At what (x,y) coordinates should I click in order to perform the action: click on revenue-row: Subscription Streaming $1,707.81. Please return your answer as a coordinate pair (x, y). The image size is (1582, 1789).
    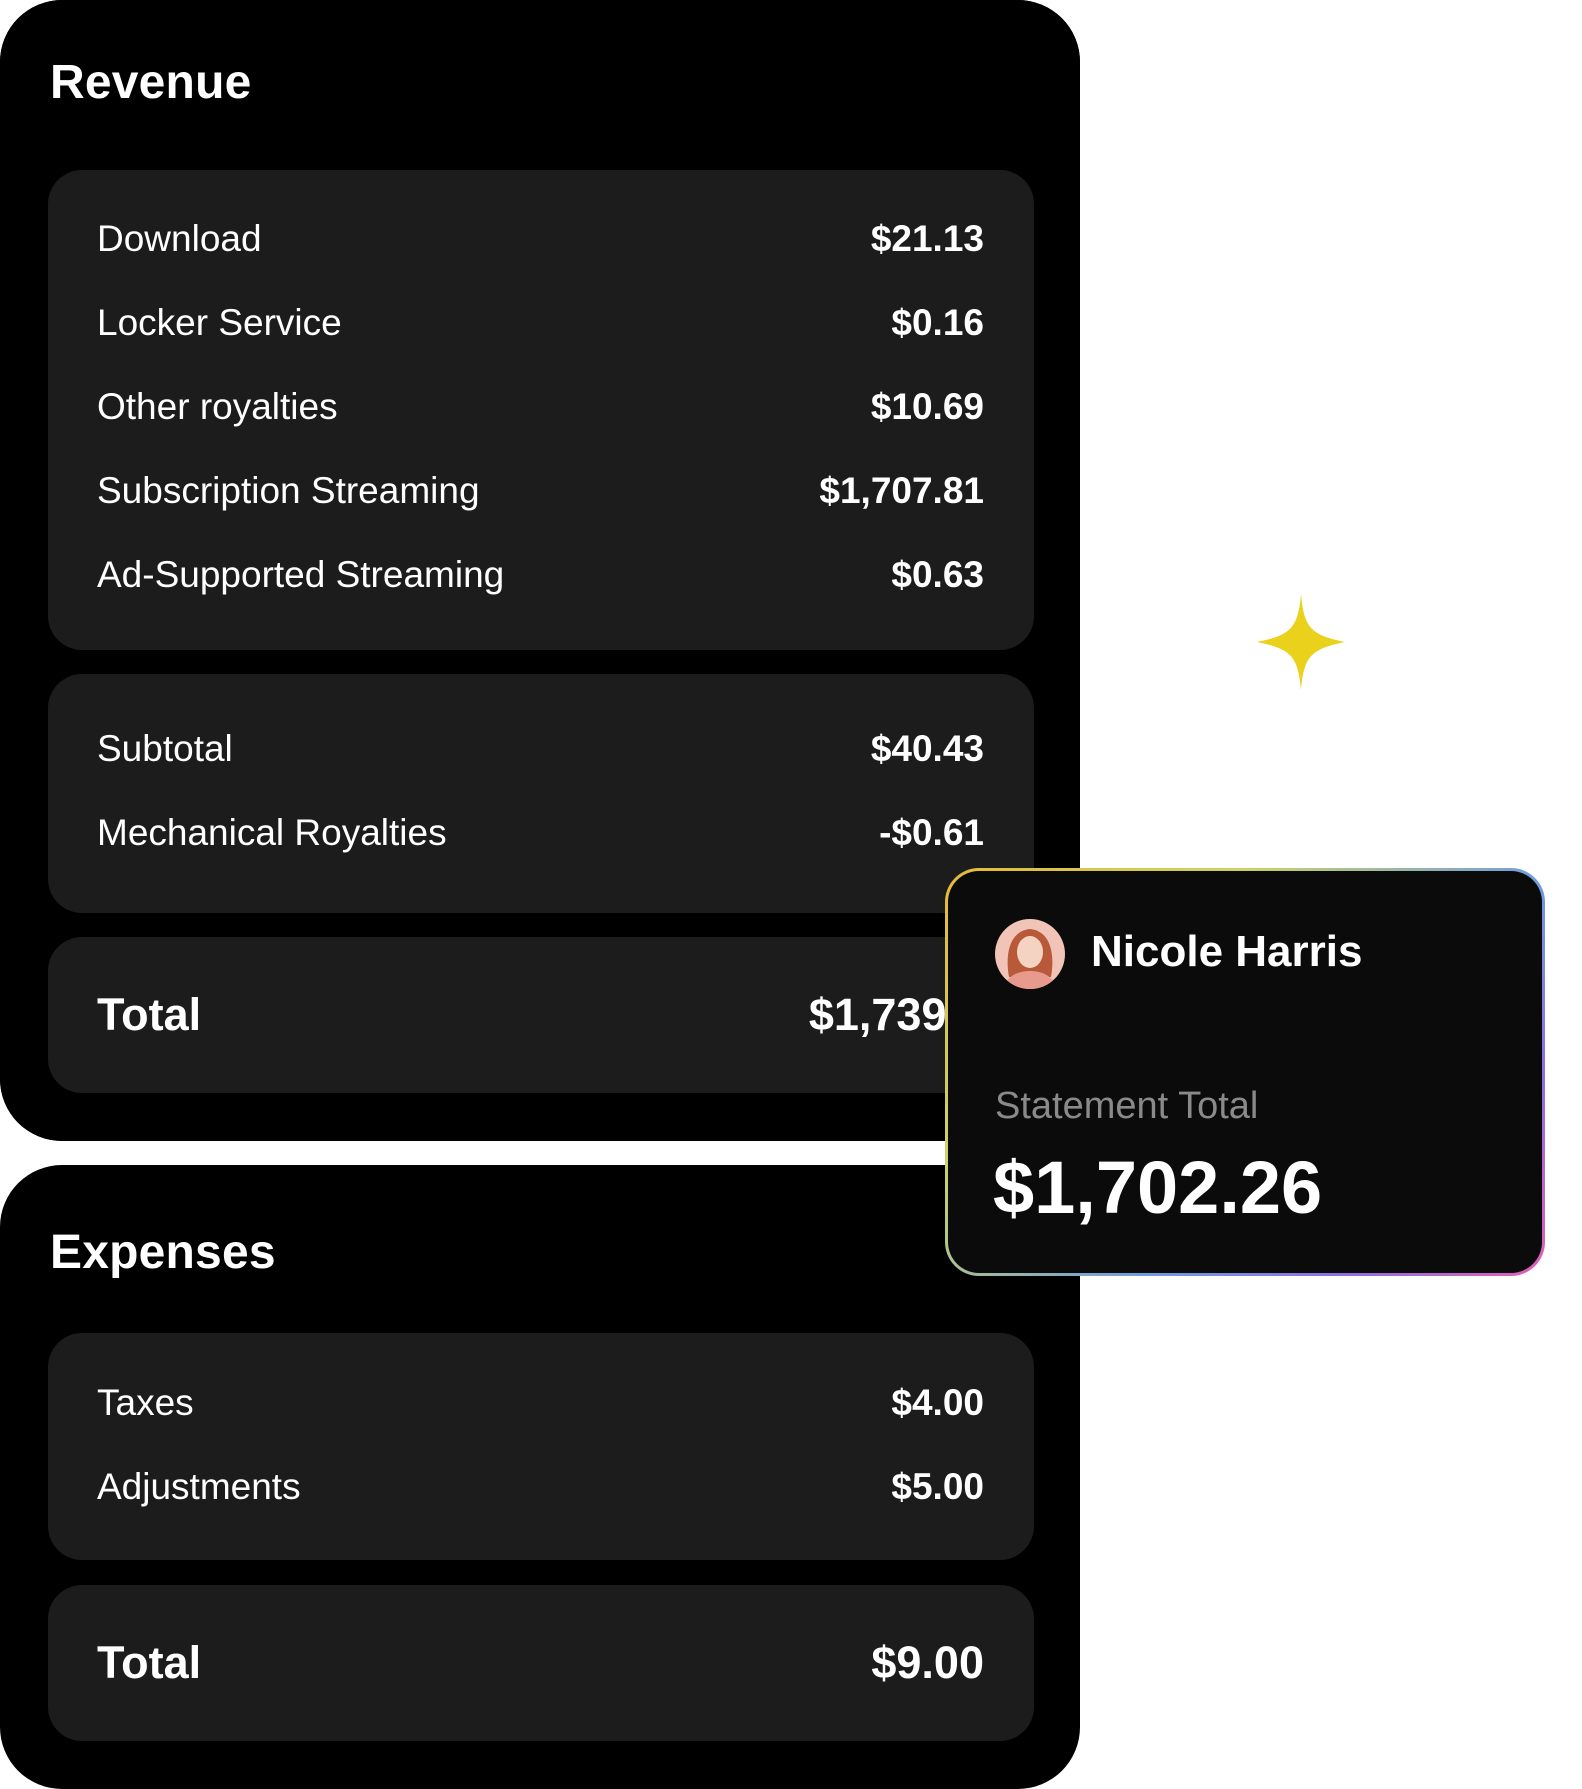
    Looking at the image, I should click on (540, 491).